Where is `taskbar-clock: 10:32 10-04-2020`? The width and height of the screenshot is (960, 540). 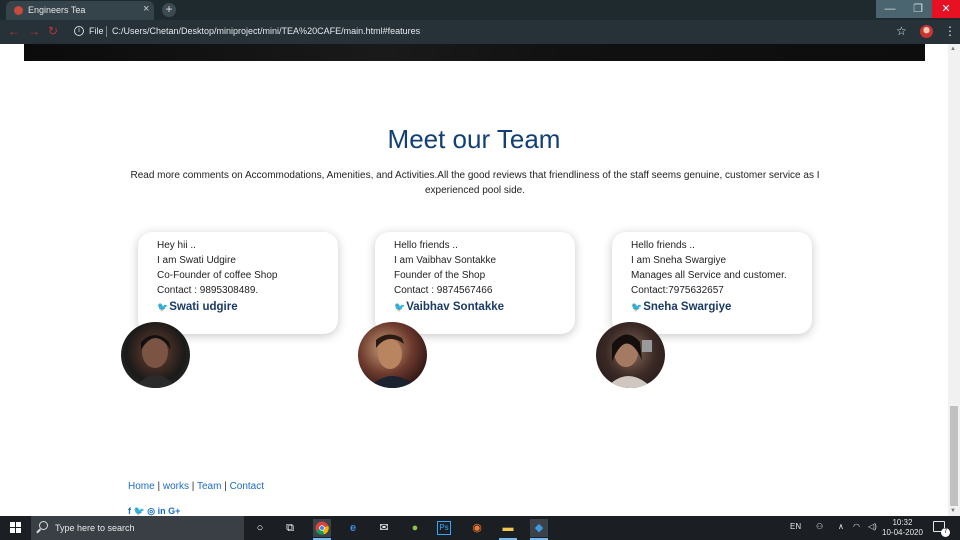 taskbar-clock: 10:32 10-04-2020 is located at coordinates (902, 528).